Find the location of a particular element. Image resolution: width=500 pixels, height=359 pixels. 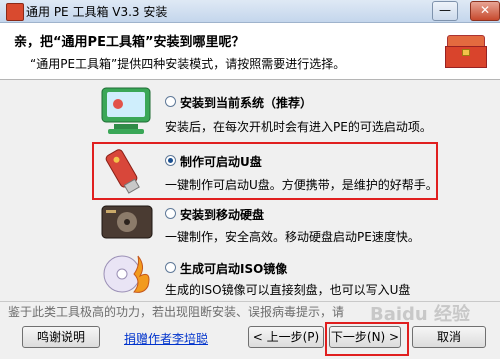

option-description: 生成的ISO镜像可以直接刻盘，也可以写入U盘 is located at coordinates (288, 290).